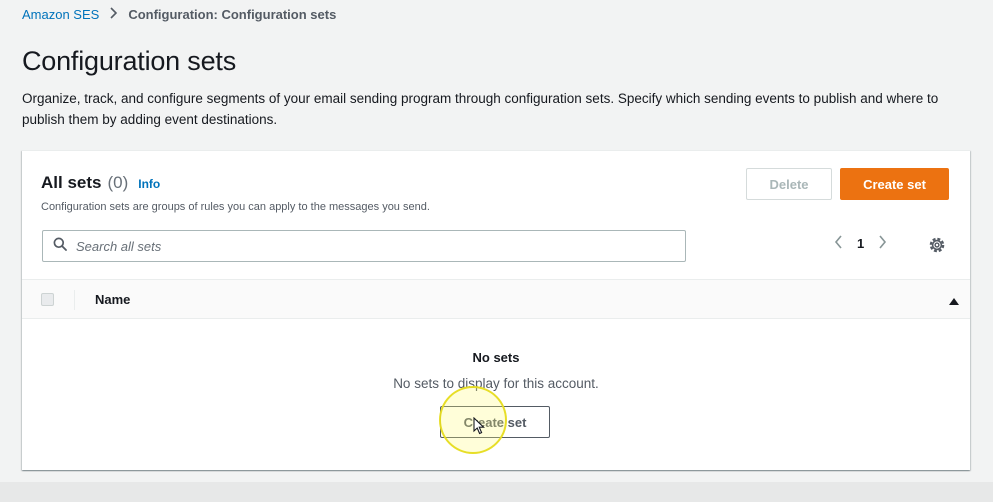 The height and width of the screenshot is (502, 993). Describe the element at coordinates (118, 182) in the screenshot. I see `panel-count: (0)` at that location.